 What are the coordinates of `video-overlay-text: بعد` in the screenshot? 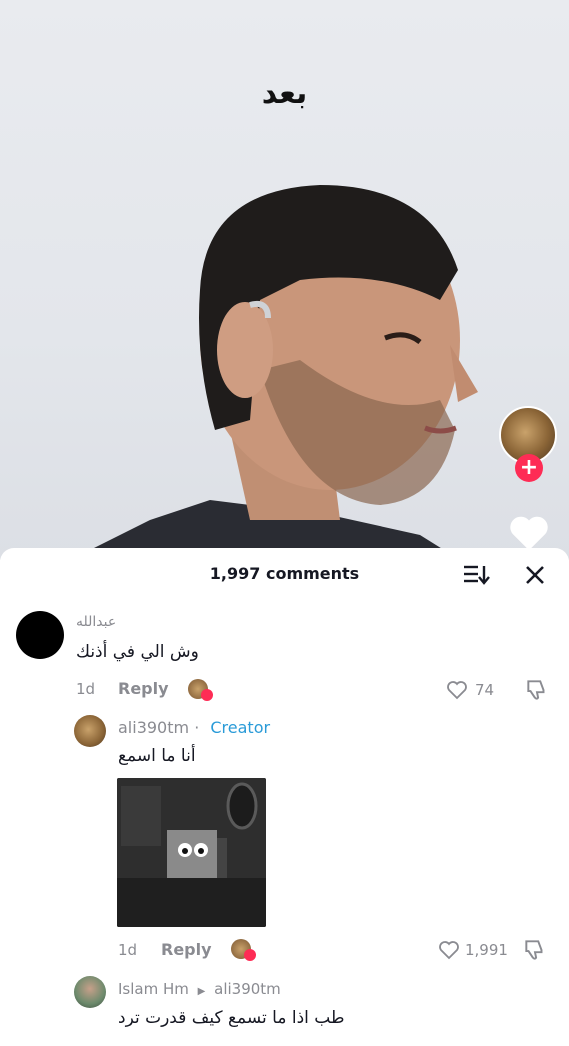 It's located at (284, 93).